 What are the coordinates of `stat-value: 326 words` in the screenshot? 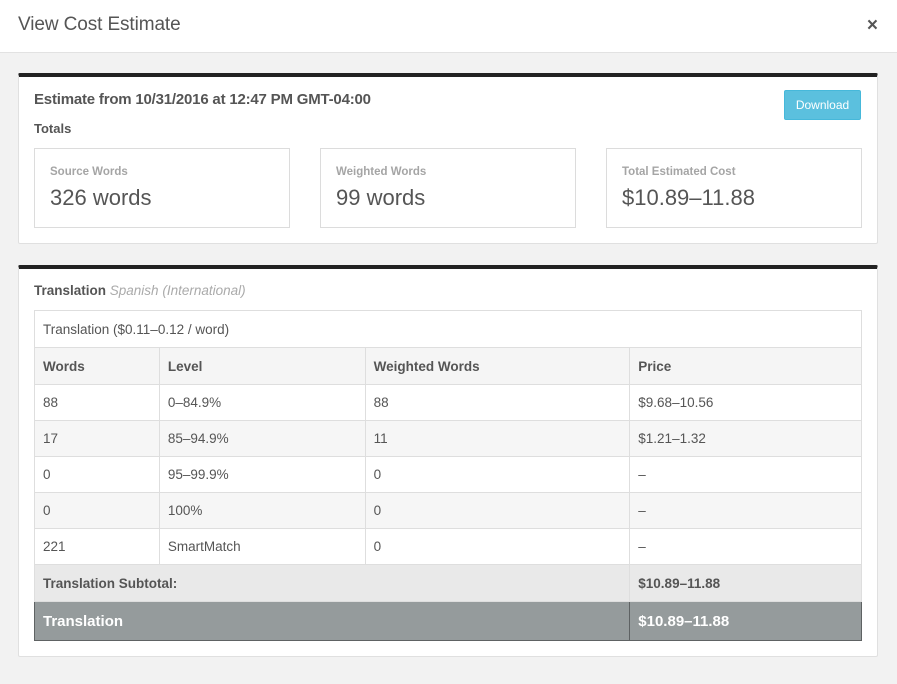 It's located at (101, 197).